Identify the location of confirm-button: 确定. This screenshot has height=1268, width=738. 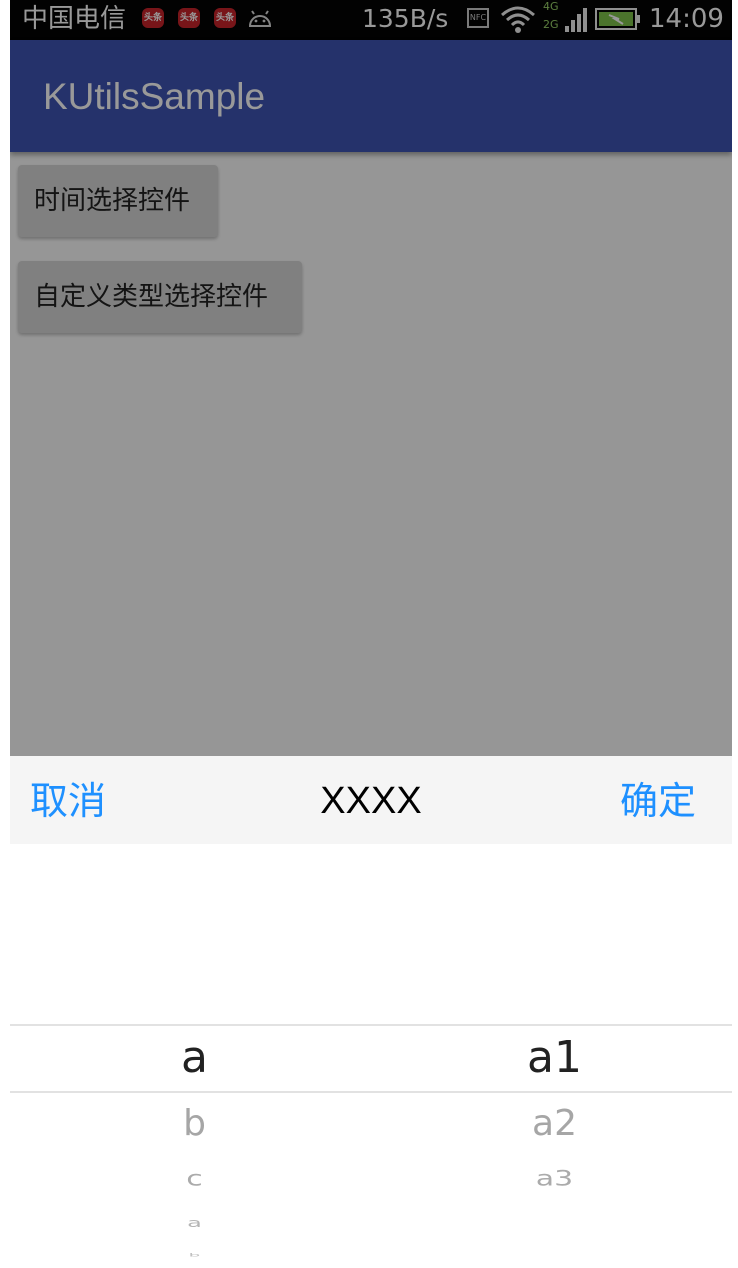
(658, 801).